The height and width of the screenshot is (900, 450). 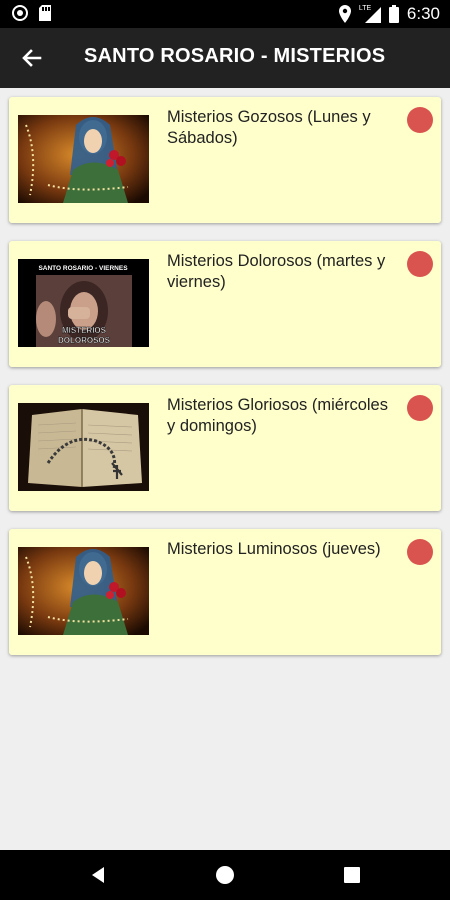 I want to click on home-circle-icon, so click(x=225, y=875).